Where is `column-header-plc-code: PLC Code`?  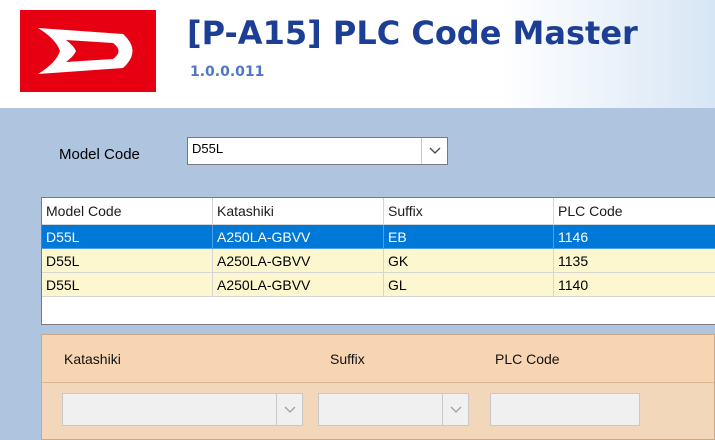 column-header-plc-code: PLC Code is located at coordinates (634, 211).